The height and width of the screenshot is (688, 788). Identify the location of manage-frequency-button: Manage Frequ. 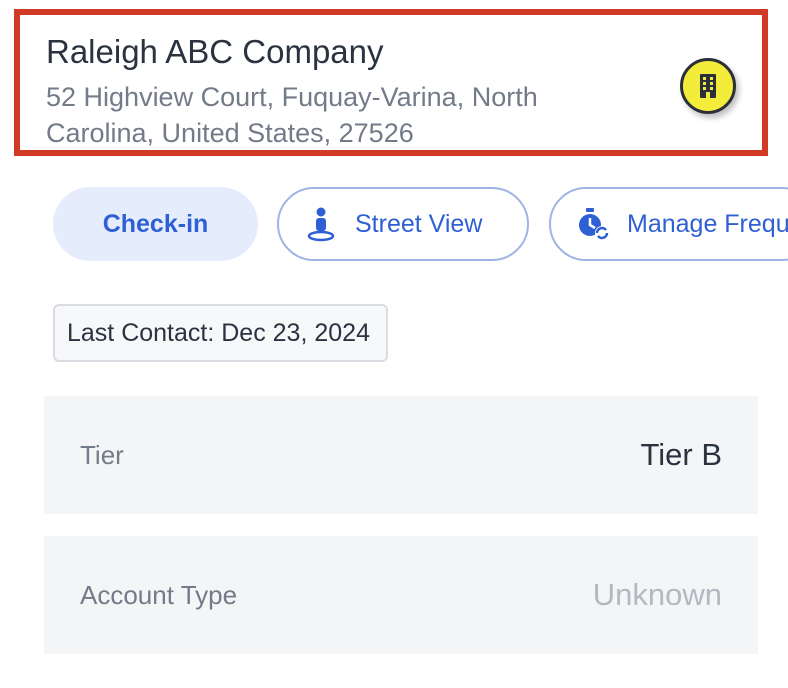
(668, 224).